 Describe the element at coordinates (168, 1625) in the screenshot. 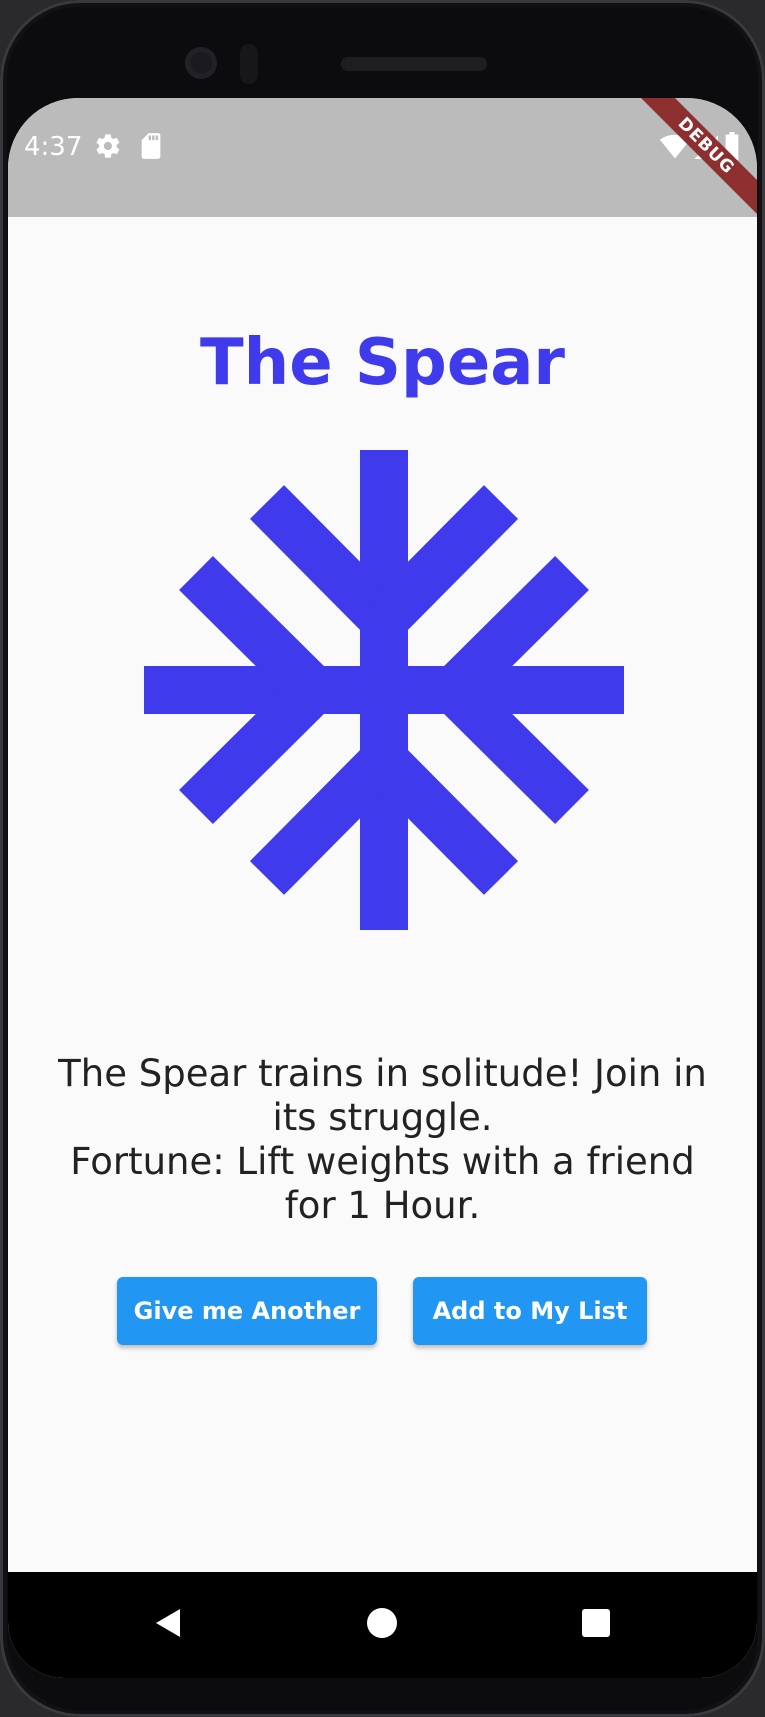

I see `back-icon` at that location.